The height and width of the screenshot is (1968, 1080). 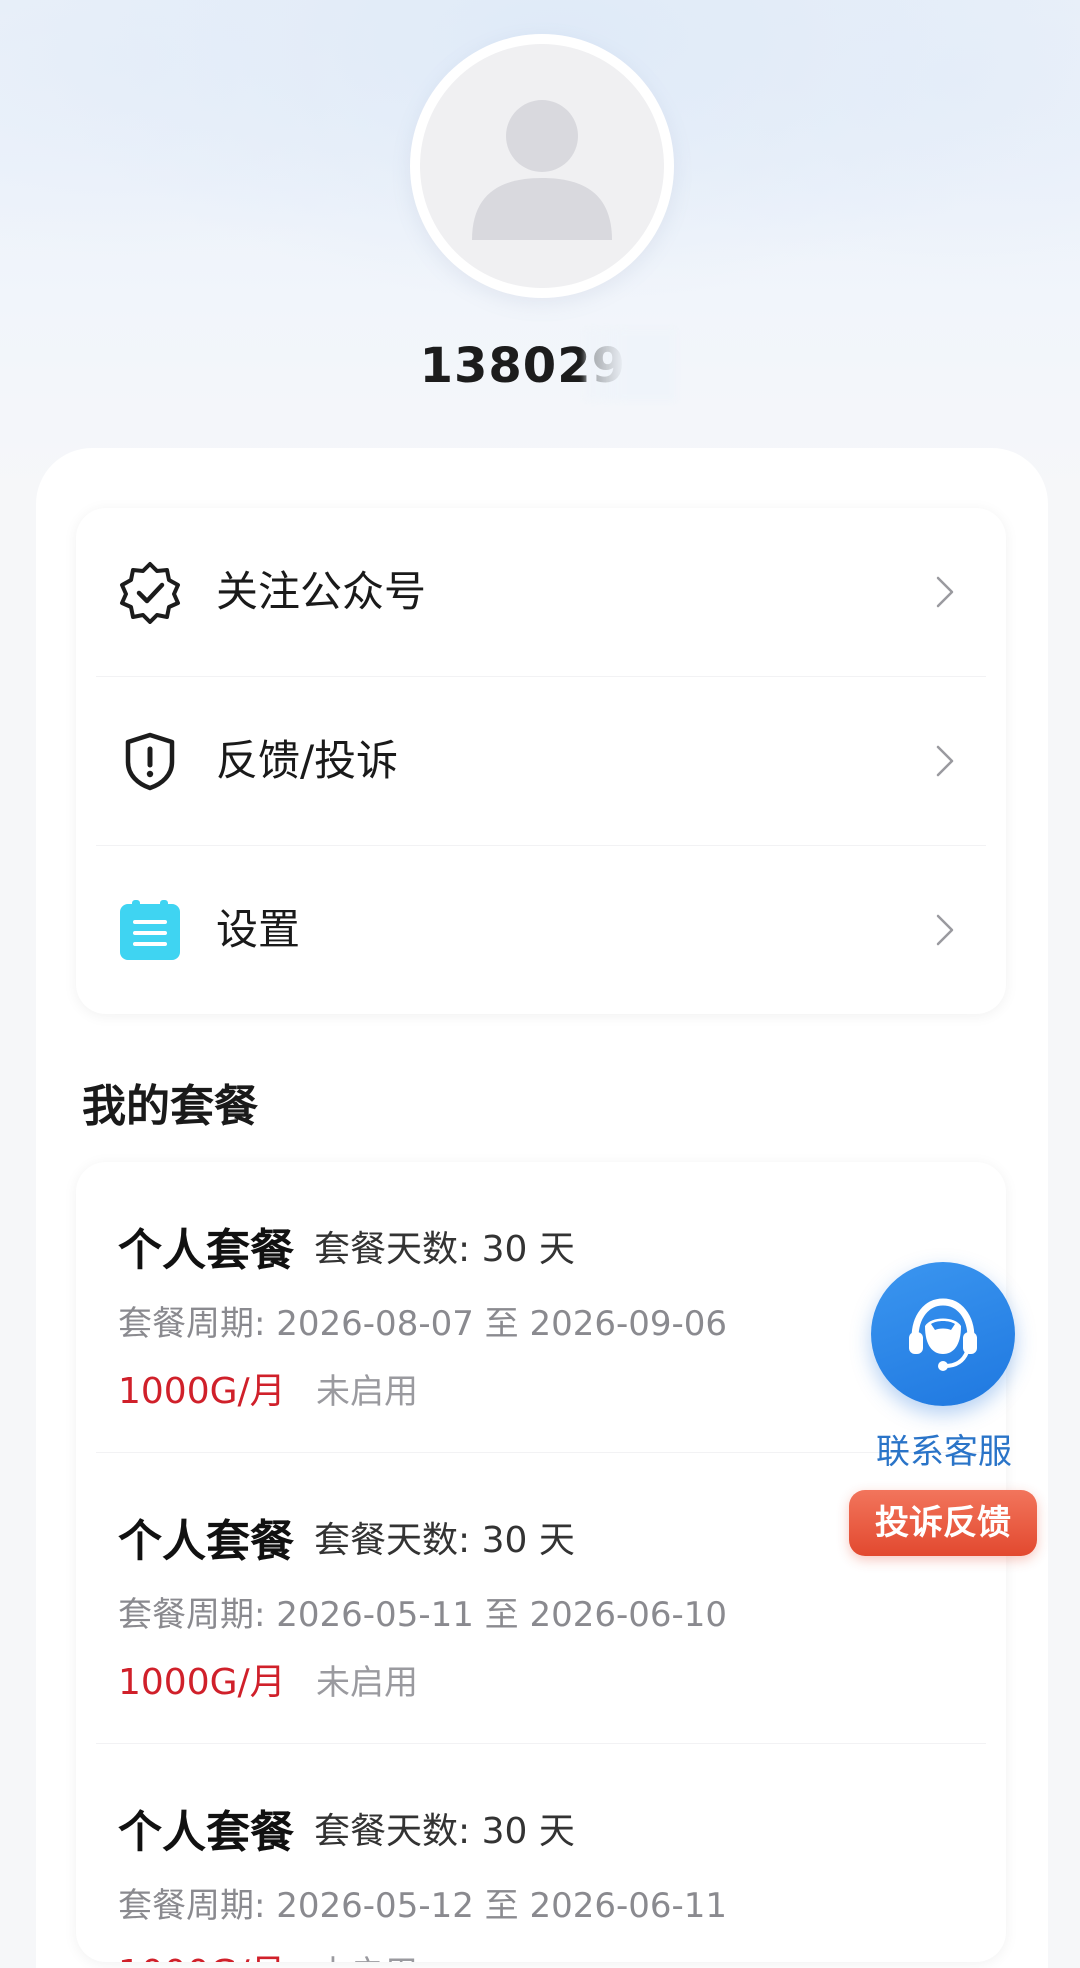 I want to click on menu-item-settings: 设置, so click(x=541, y=930).